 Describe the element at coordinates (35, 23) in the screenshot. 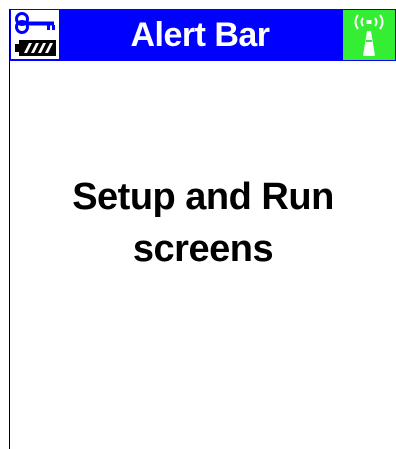

I see `key-icon` at that location.